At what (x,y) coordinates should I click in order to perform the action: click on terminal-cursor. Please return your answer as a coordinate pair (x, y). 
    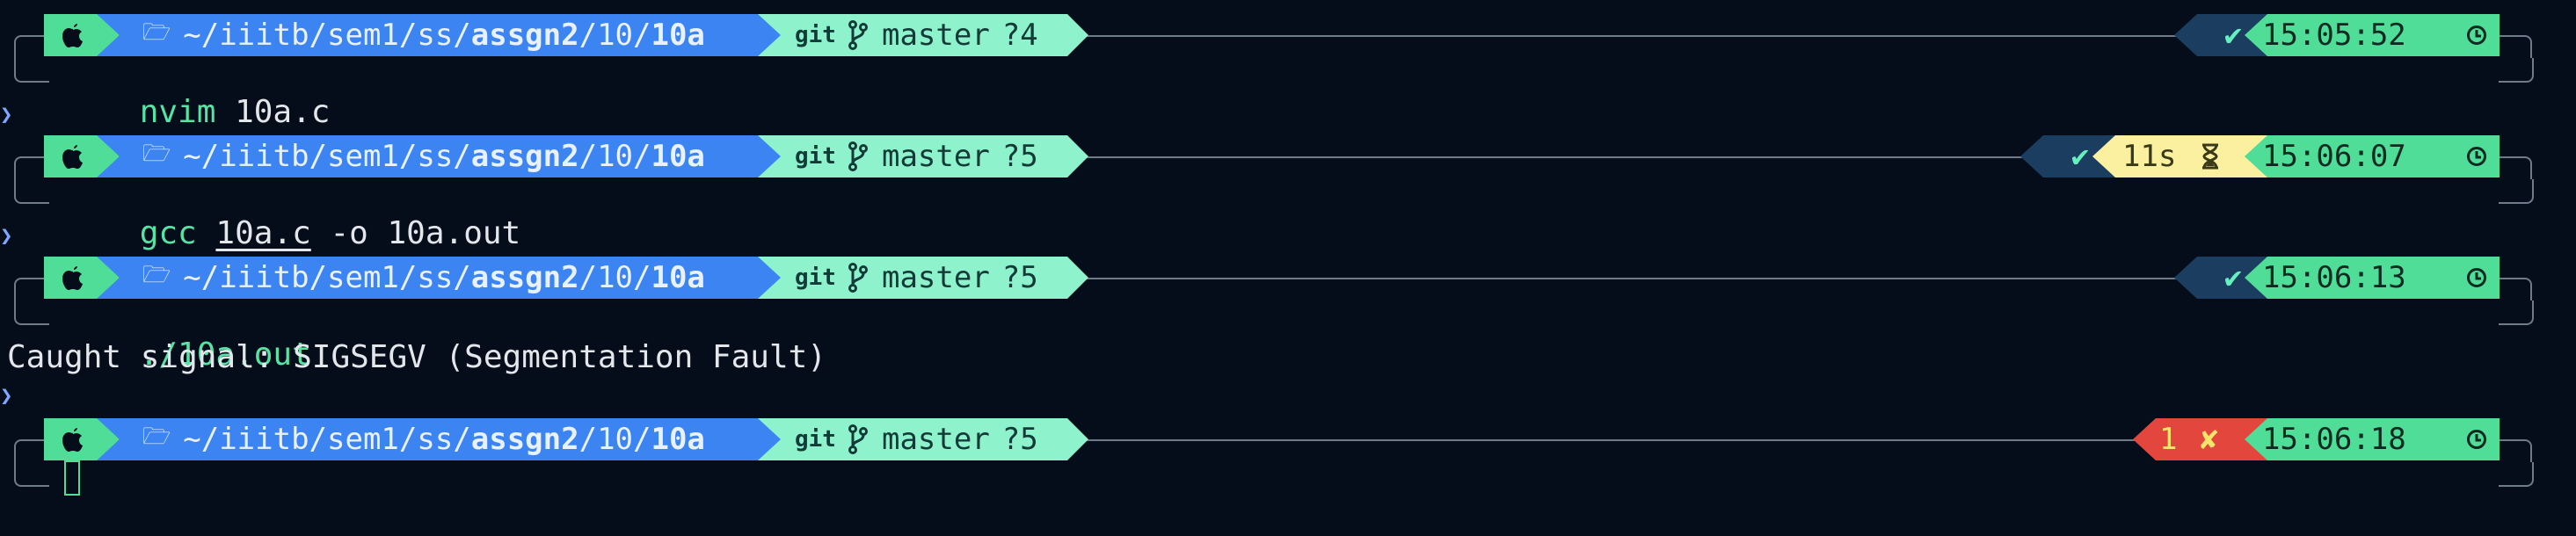
    Looking at the image, I should click on (72, 478).